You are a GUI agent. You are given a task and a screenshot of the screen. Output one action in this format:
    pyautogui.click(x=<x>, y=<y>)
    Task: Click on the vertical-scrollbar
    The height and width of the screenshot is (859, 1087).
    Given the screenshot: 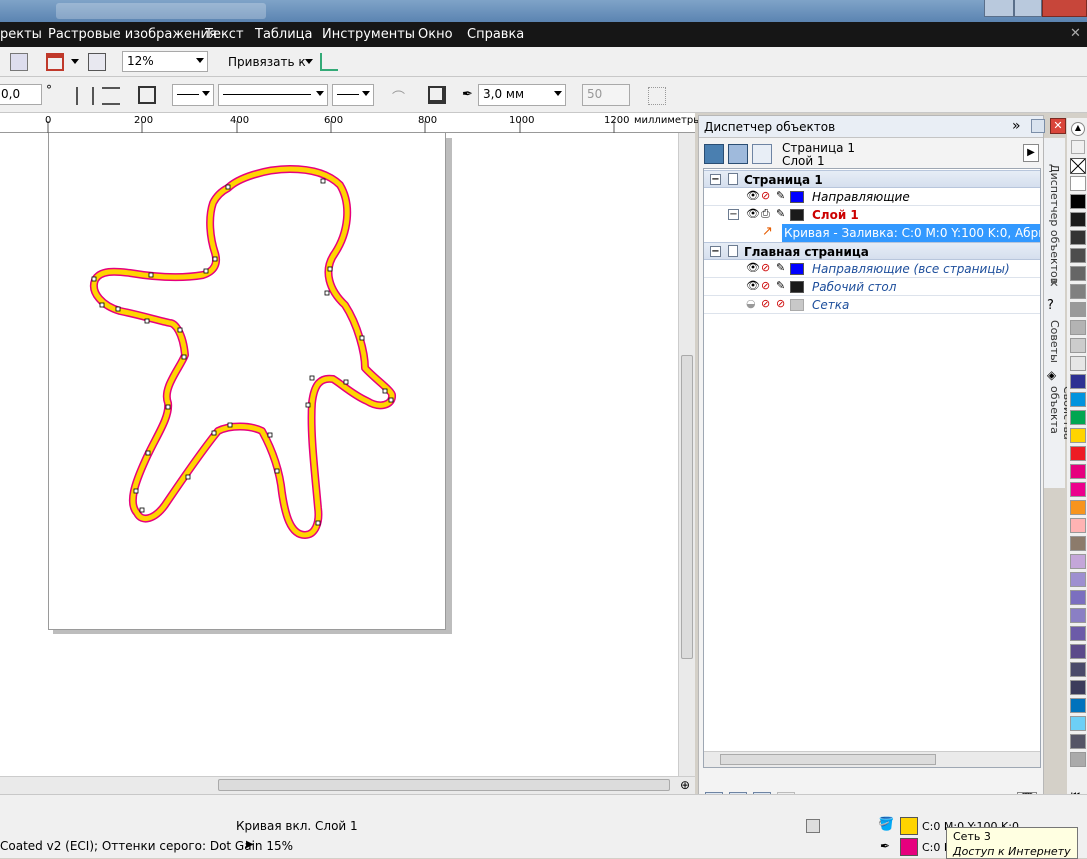 What is the action you would take?
    pyautogui.click(x=686, y=454)
    